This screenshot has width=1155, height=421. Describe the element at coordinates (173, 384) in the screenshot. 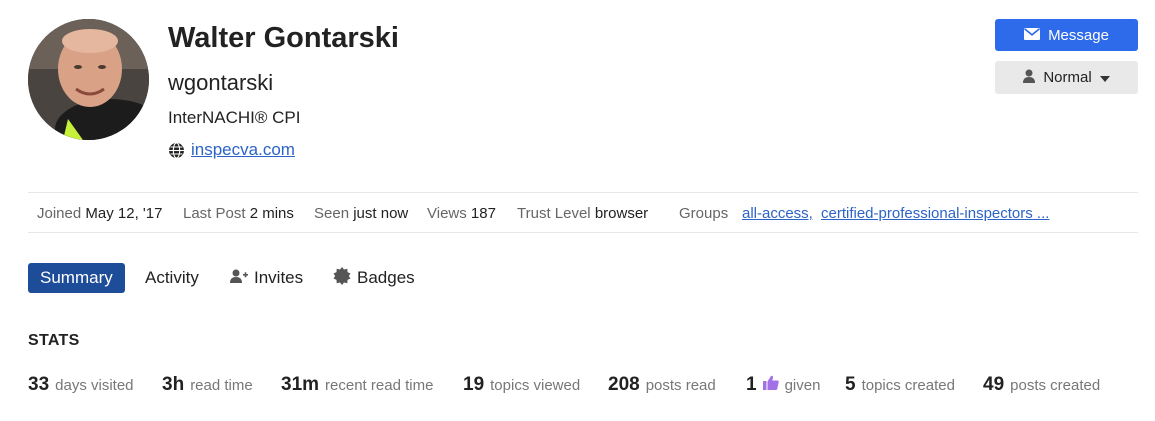

I see `stat-value: 3h` at that location.